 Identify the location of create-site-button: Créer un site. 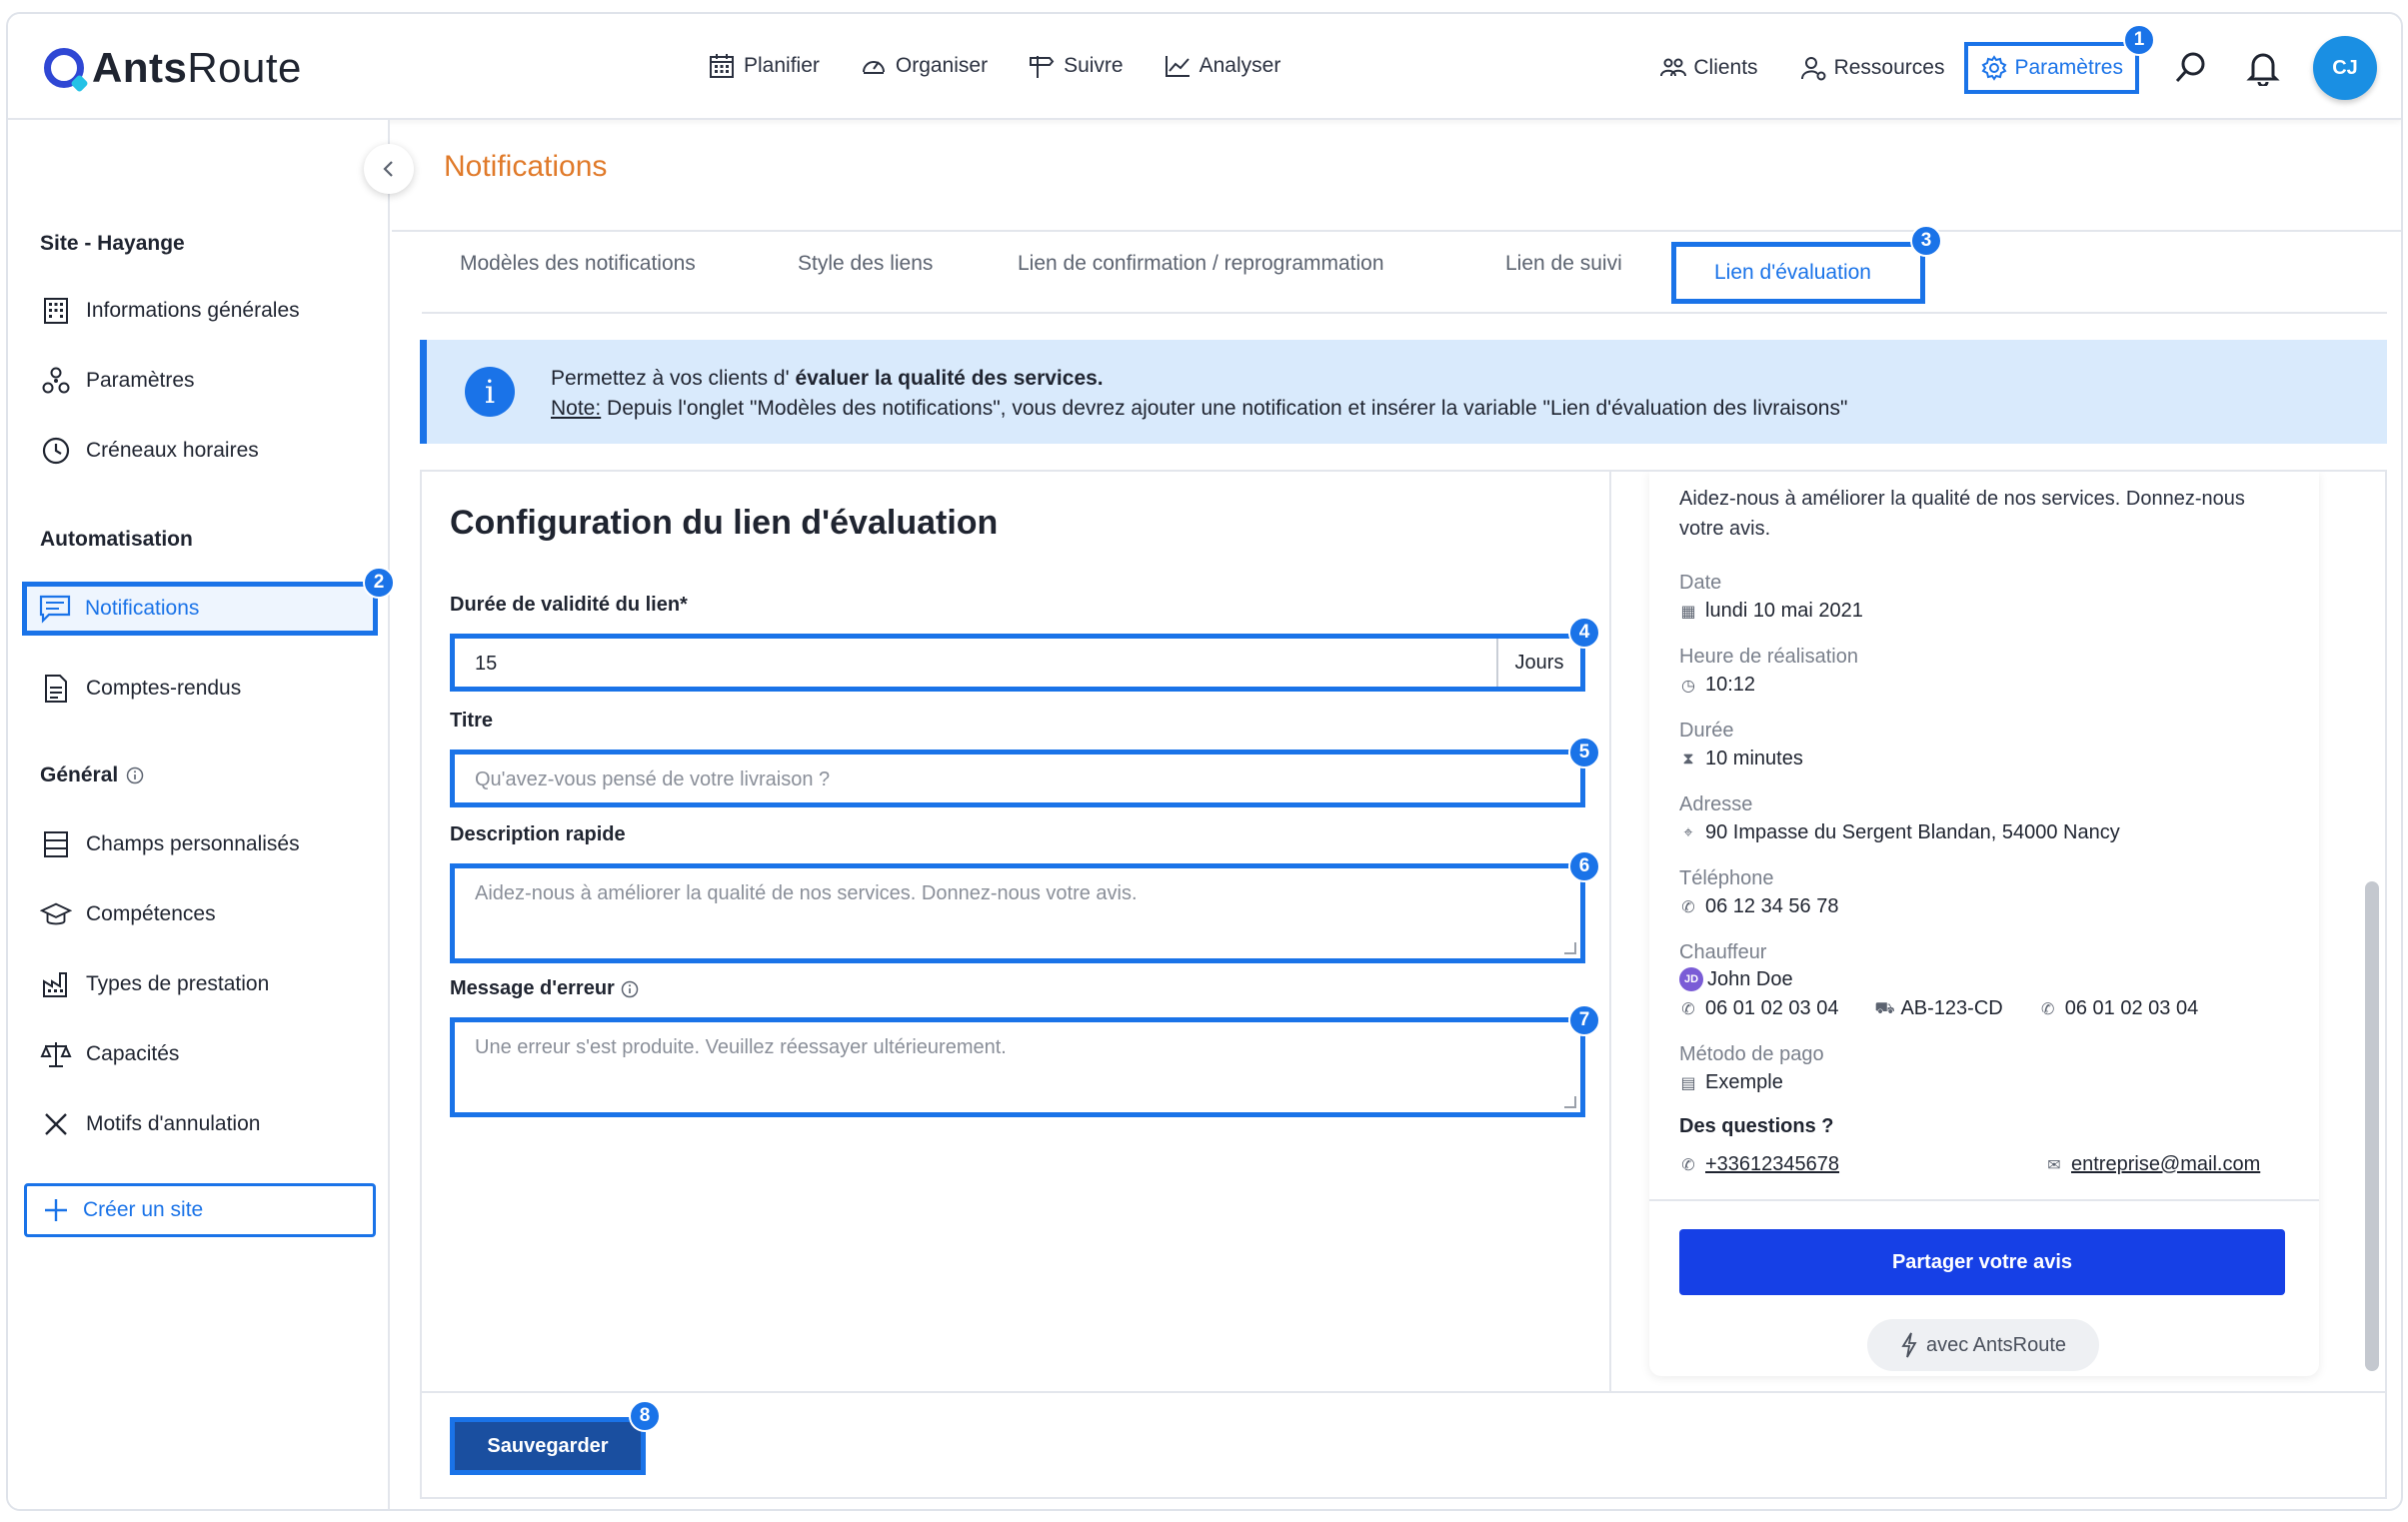
(200, 1210).